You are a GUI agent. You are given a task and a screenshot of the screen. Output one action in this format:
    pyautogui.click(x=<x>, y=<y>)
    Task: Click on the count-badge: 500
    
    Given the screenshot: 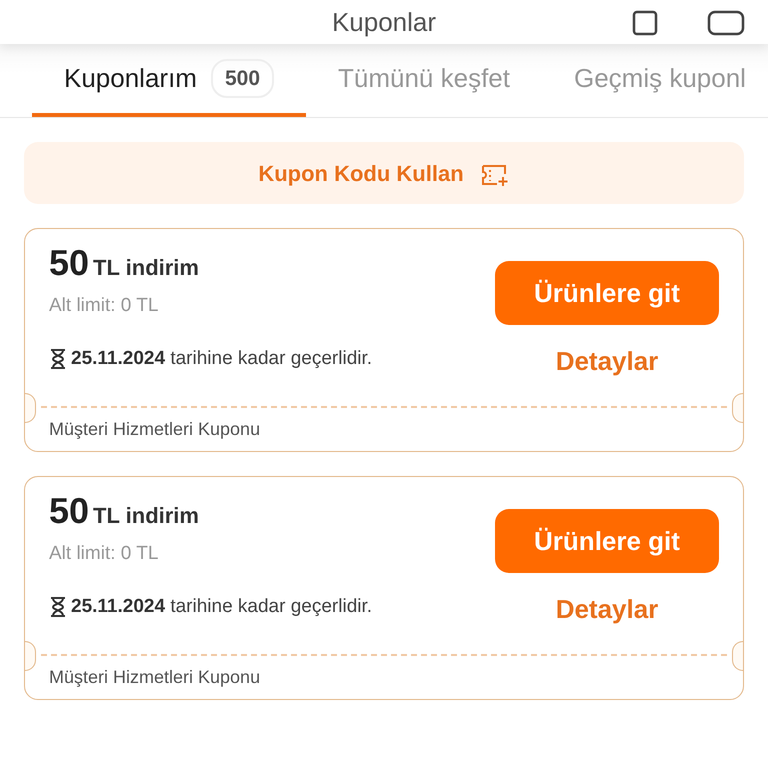 What is the action you would take?
    pyautogui.click(x=242, y=78)
    